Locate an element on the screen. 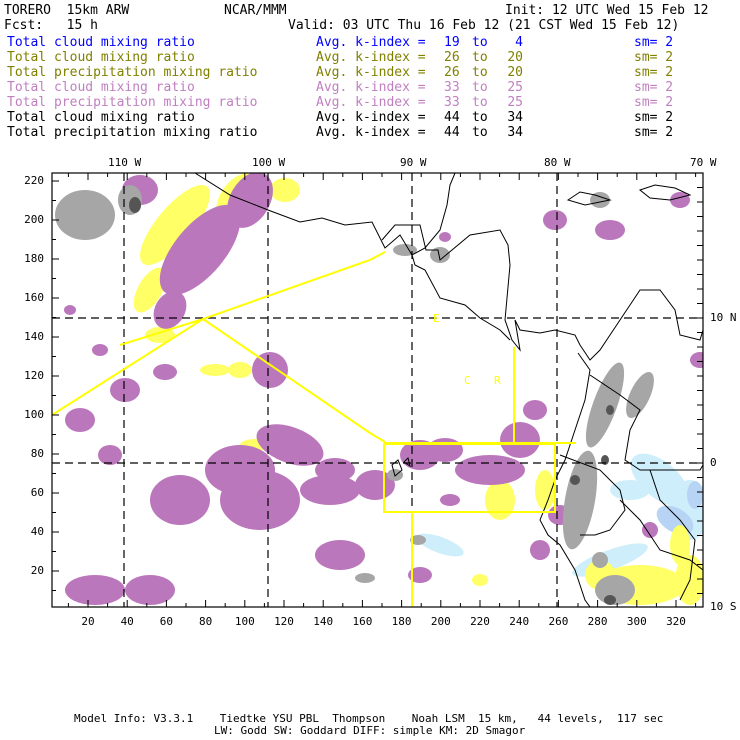 Image resolution: width=740 pixels, height=740 pixels. x-tick-label: 300 is located at coordinates (636, 621).